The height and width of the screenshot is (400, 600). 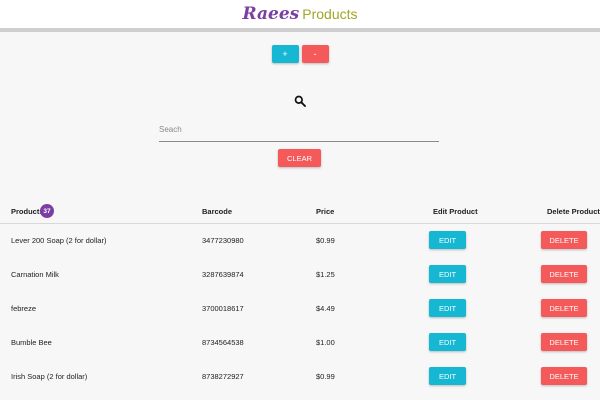 I want to click on product-barcode: 3287639874, so click(x=223, y=274).